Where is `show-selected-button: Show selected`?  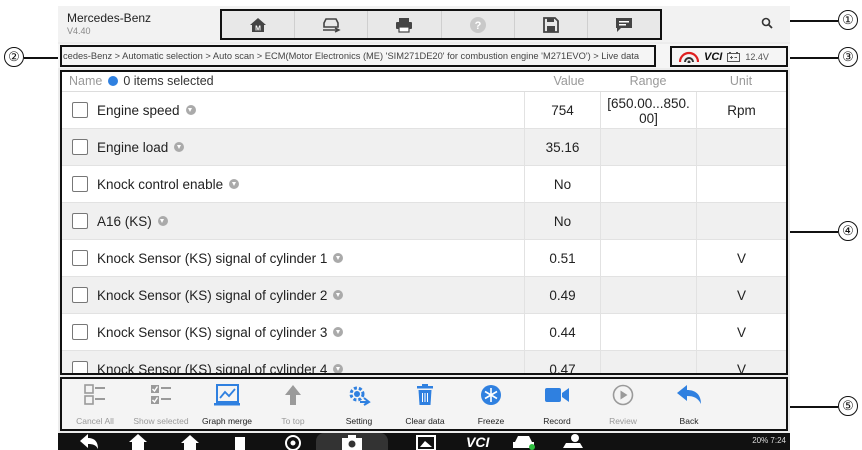 show-selected-button: Show selected is located at coordinates (161, 404).